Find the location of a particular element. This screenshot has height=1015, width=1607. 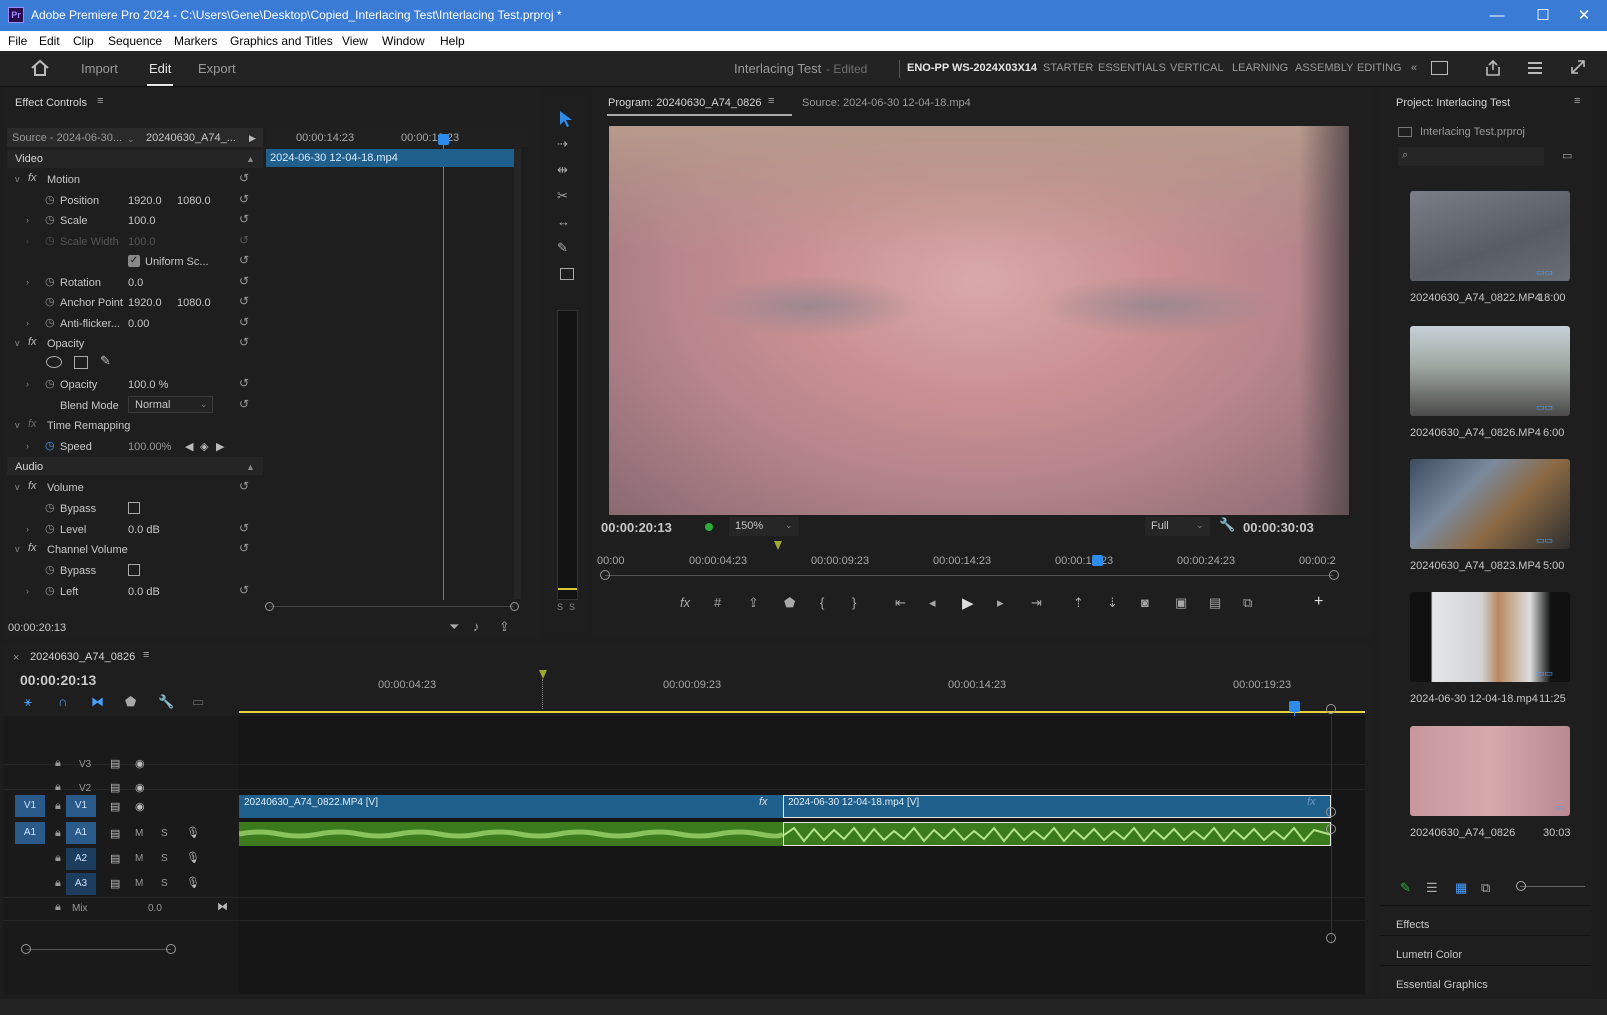

solo-right-button: S is located at coordinates (572, 607).